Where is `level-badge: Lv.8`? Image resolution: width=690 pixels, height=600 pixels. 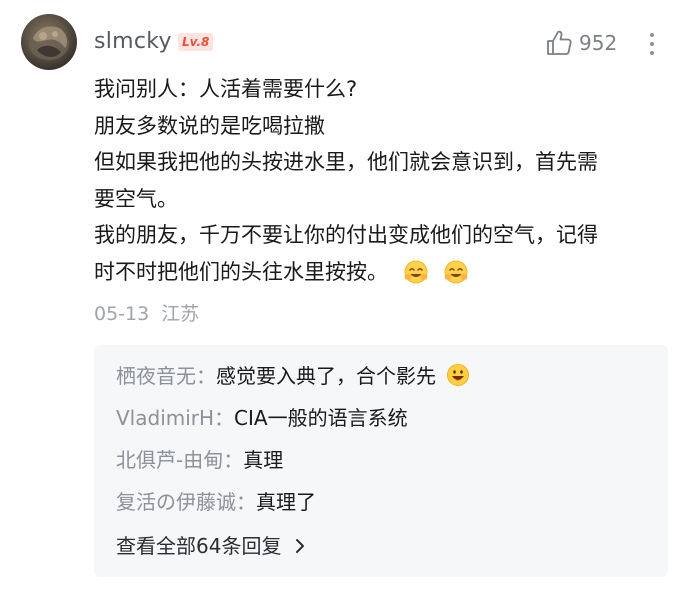
level-badge: Lv.8 is located at coordinates (196, 42).